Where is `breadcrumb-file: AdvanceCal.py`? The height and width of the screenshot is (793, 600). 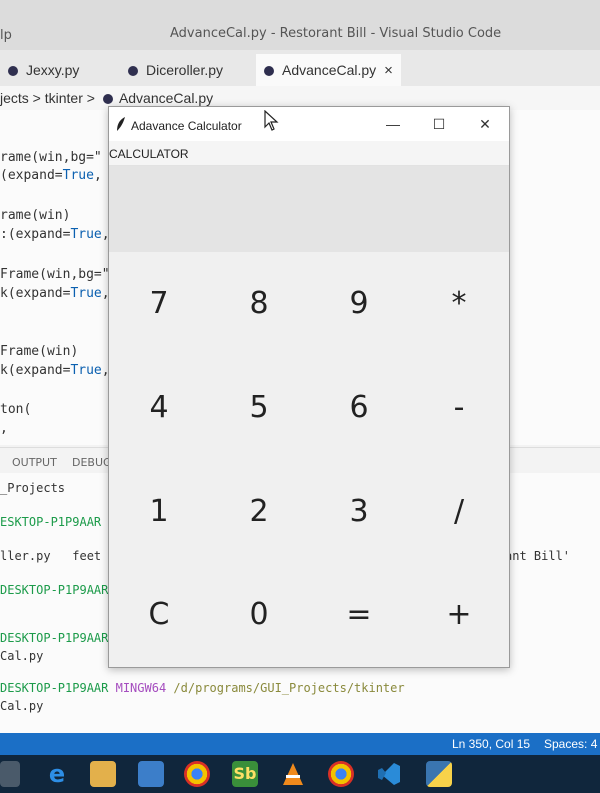
breadcrumb-file: AdvanceCal.py is located at coordinates (166, 98).